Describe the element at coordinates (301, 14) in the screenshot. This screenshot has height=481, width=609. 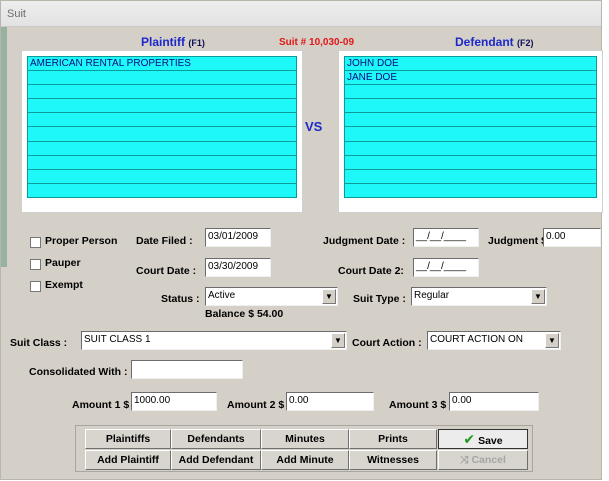
I see `title-bar: Suit` at that location.